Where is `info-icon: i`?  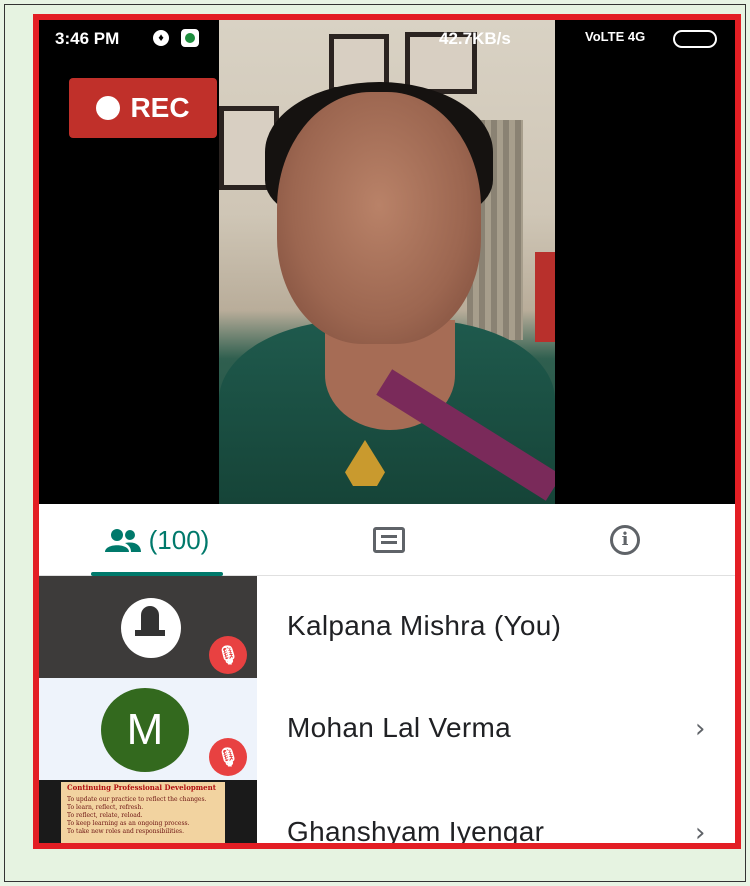
info-icon: i is located at coordinates (625, 540).